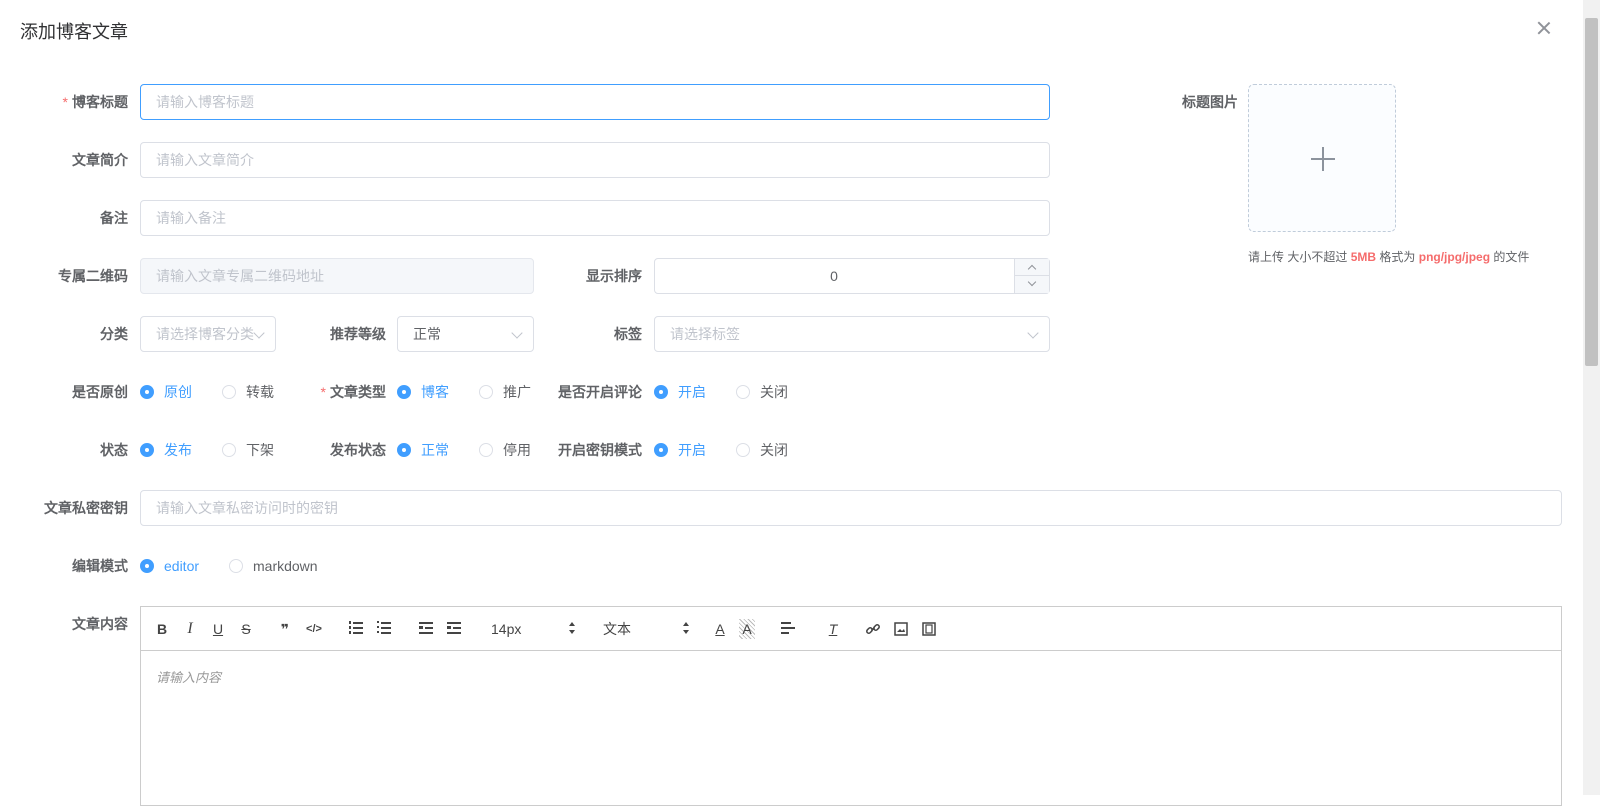  What do you see at coordinates (65, 102) in the screenshot?
I see `required-mark: *` at bounding box center [65, 102].